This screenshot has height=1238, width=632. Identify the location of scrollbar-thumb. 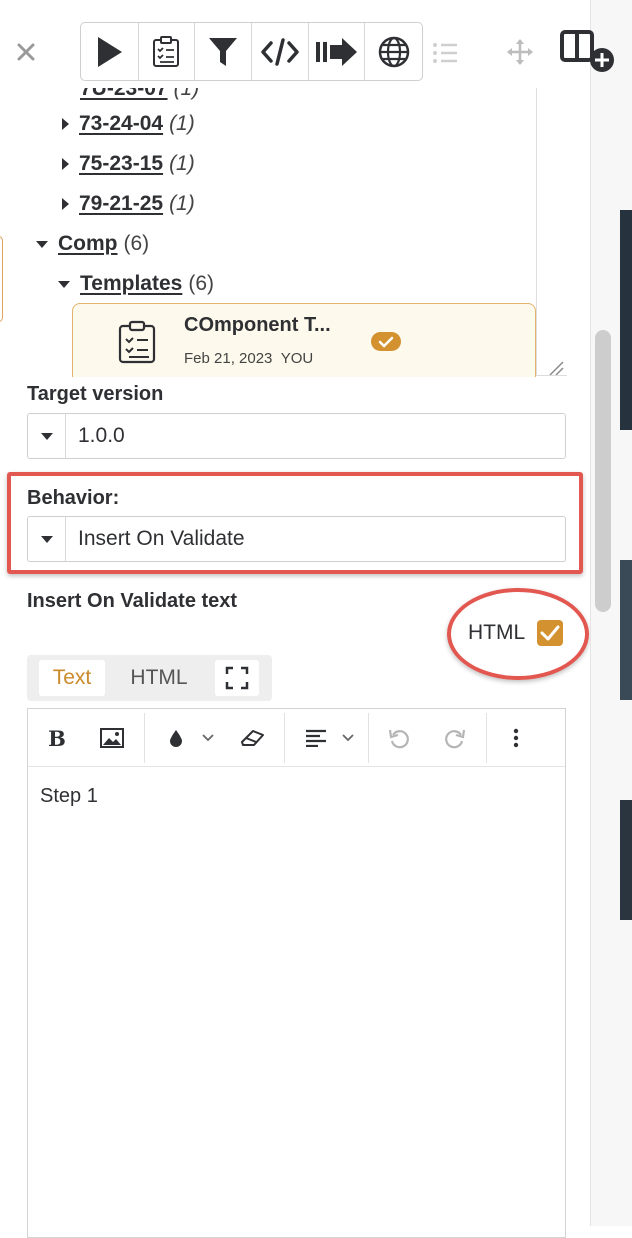
(603, 471).